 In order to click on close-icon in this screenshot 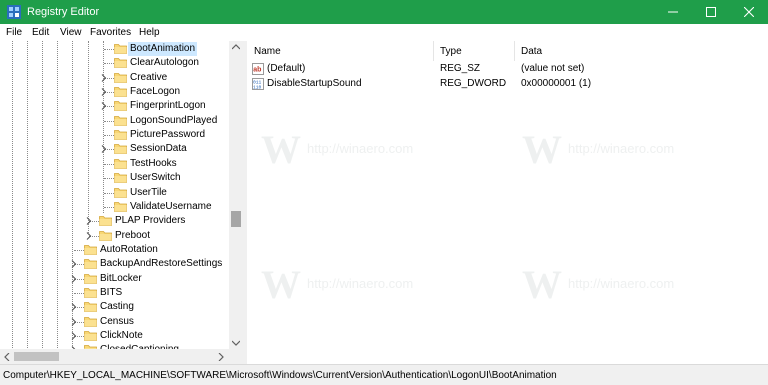, I will do `click(749, 12)`.